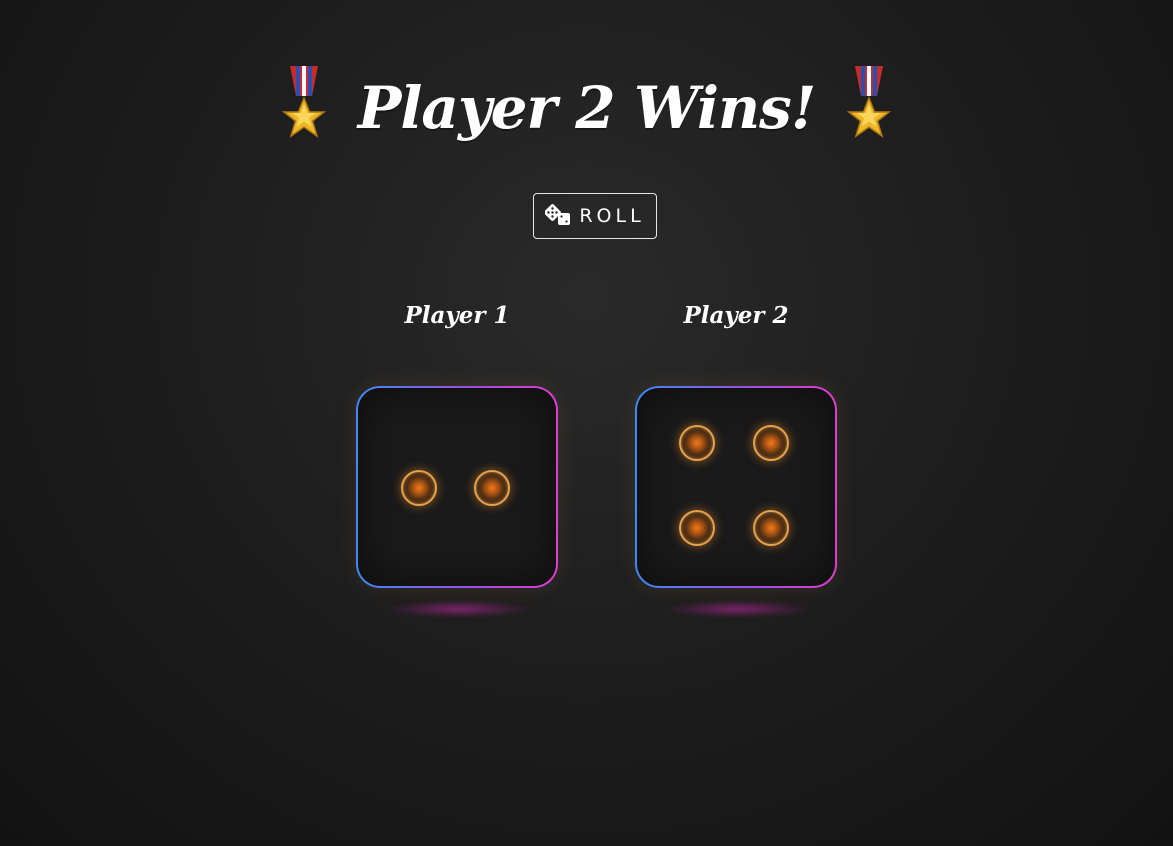  What do you see at coordinates (457, 502) in the screenshot?
I see `player-1-die` at bounding box center [457, 502].